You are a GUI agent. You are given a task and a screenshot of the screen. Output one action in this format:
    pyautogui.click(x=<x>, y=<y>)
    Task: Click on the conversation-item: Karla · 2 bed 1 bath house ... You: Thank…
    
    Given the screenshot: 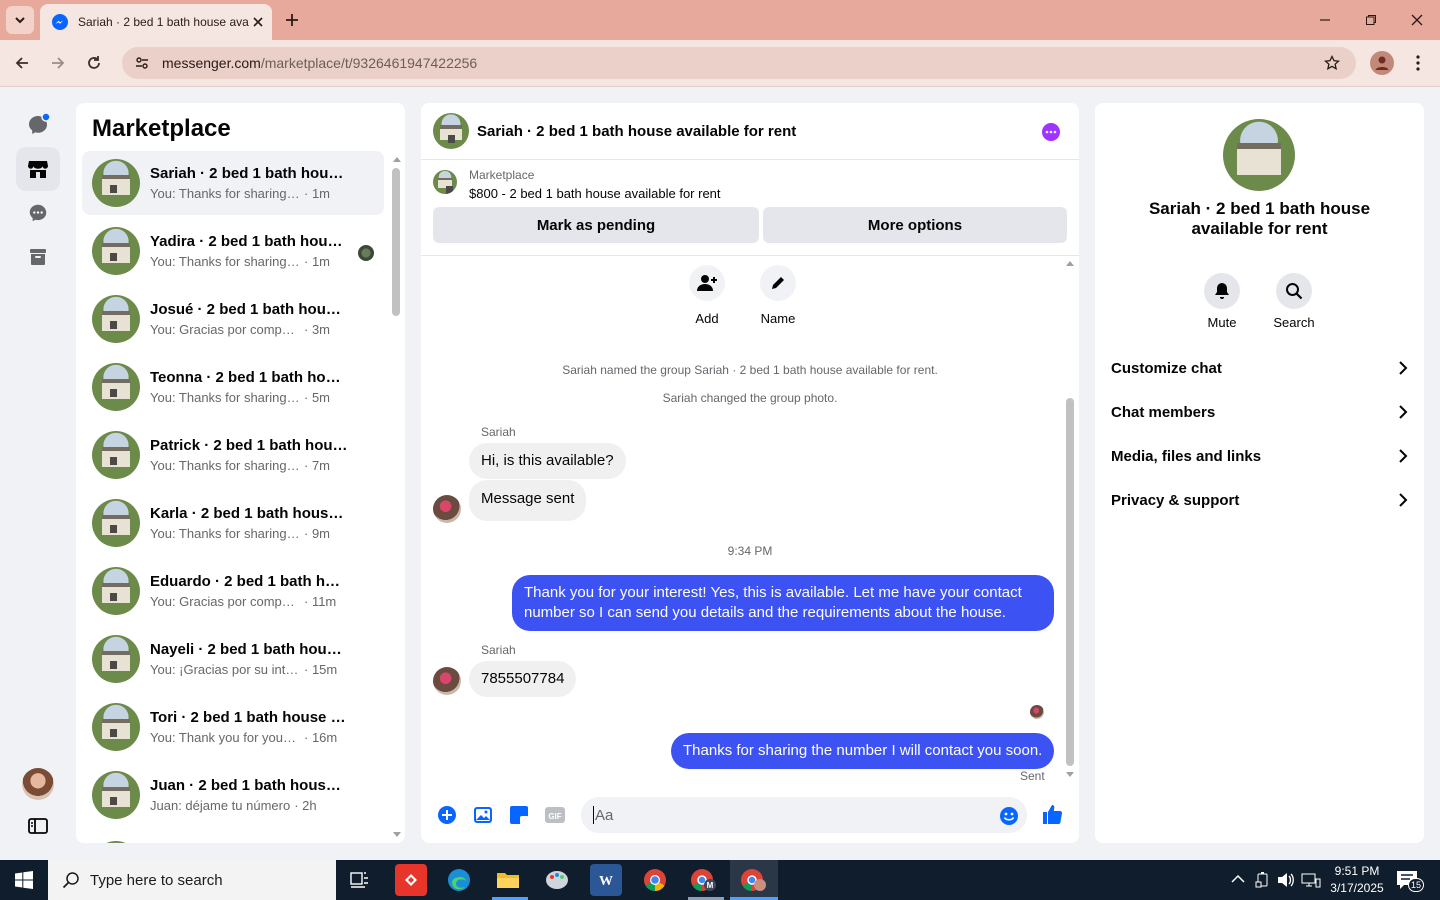 What is the action you would take?
    pyautogui.click(x=233, y=523)
    